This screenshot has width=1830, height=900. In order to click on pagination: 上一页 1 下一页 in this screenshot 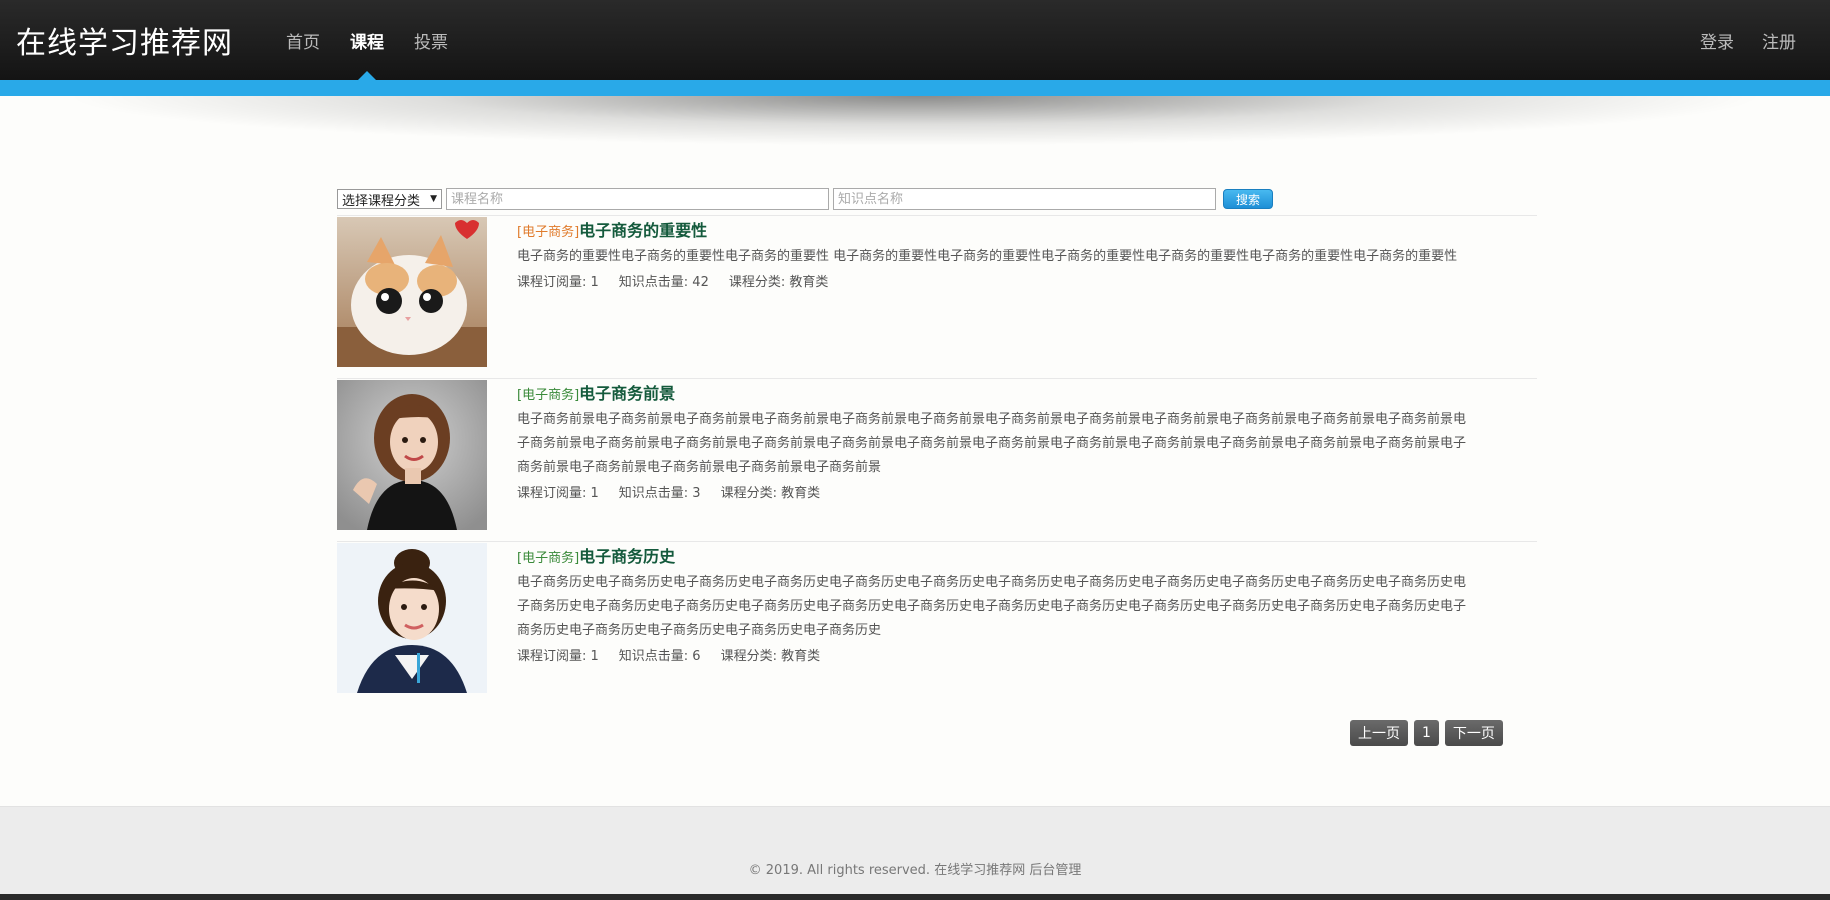, I will do `click(1426, 733)`.